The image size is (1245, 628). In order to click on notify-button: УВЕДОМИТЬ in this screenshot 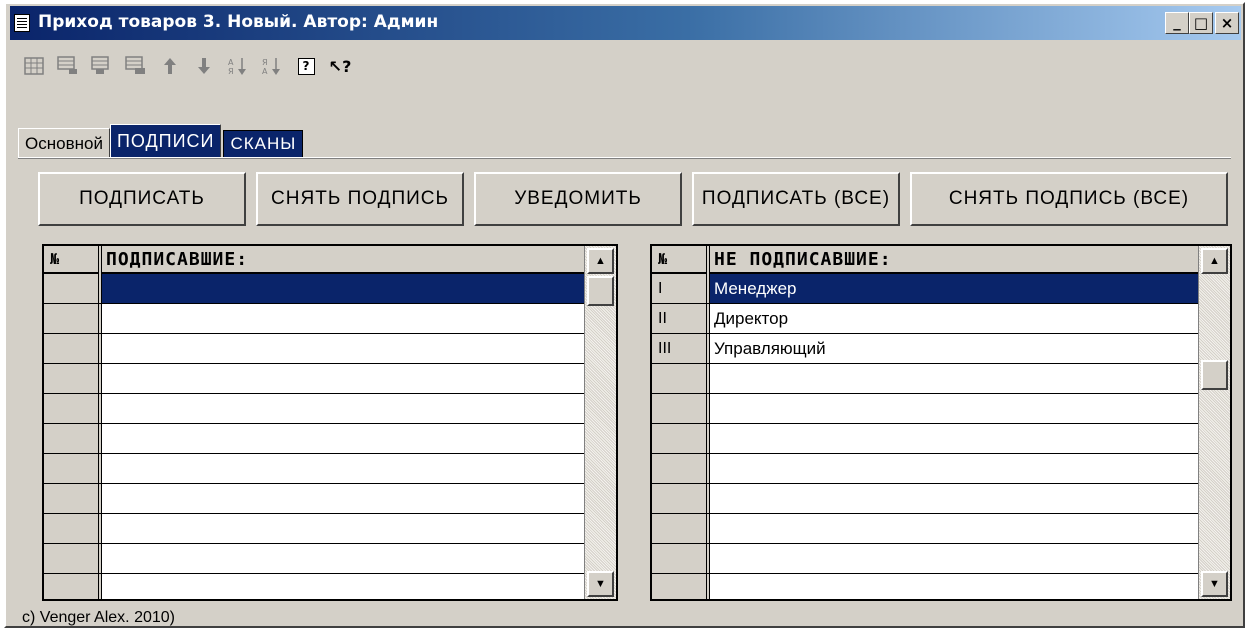, I will do `click(578, 199)`.